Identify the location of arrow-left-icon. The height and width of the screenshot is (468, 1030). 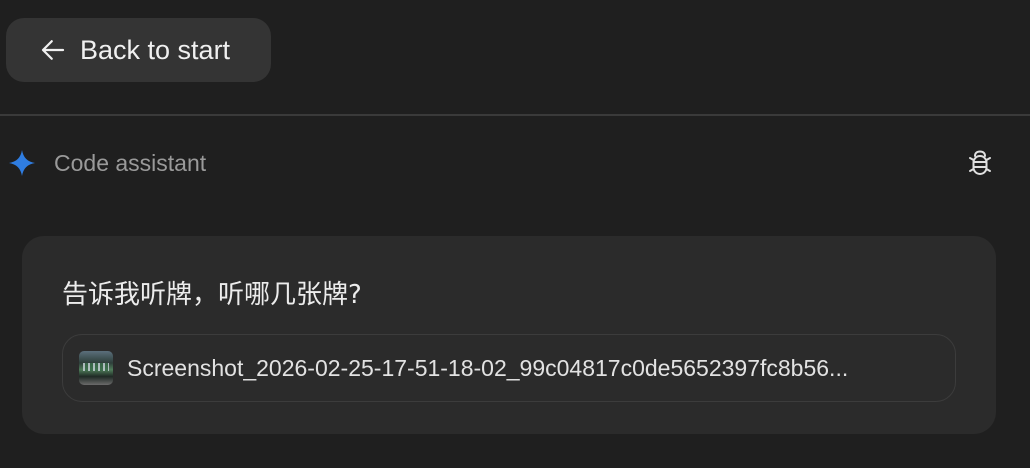
(53, 50).